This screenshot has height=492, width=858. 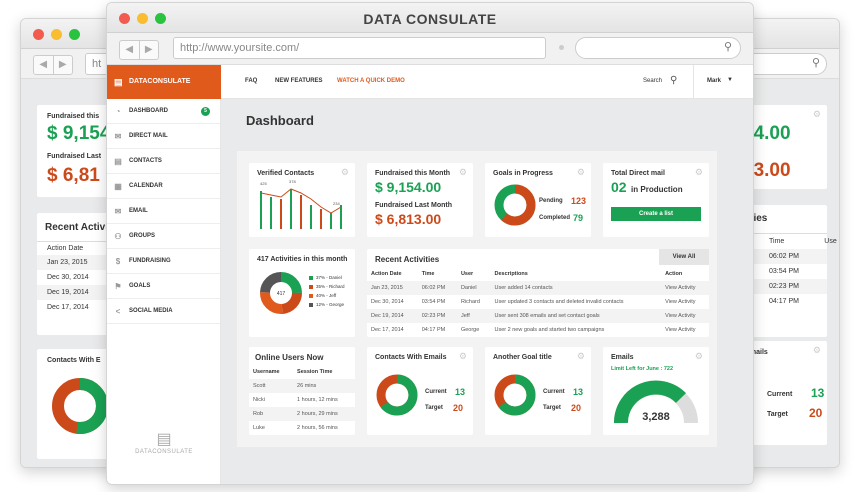 I want to click on card-title: Recent Activities, so click(x=407, y=259).